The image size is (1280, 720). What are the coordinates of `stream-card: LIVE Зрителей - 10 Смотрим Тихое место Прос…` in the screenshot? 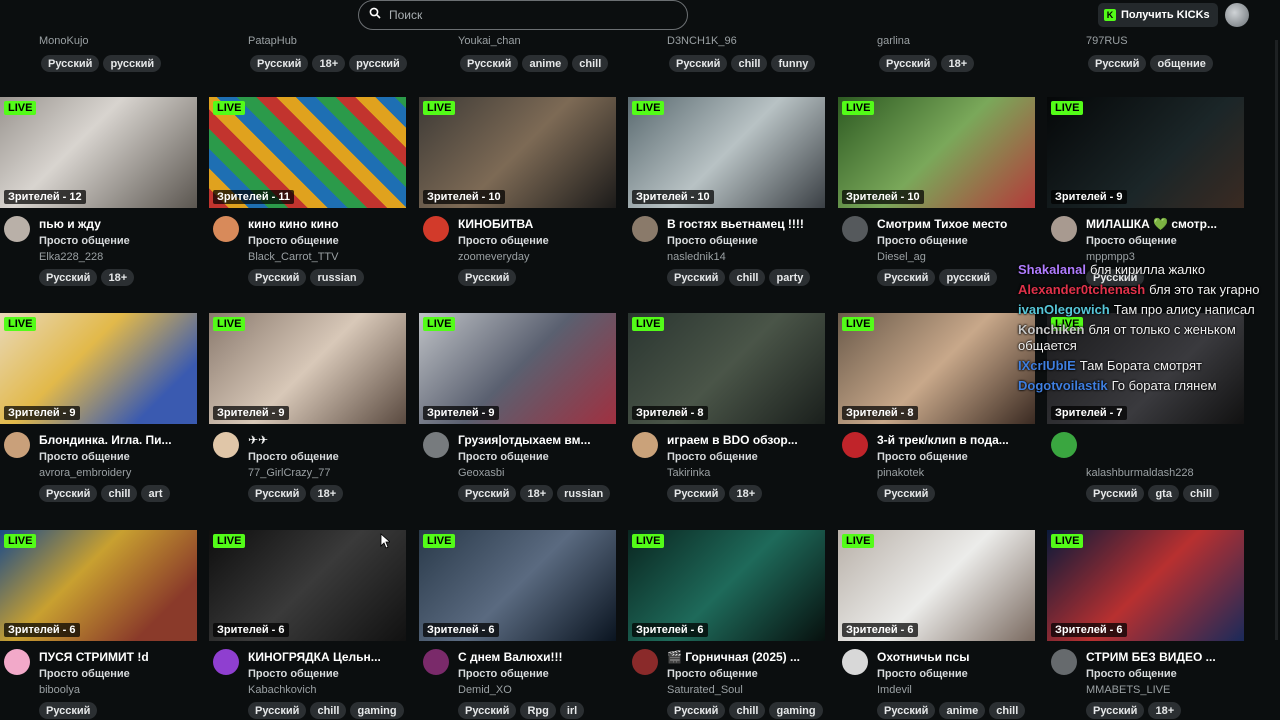 It's located at (936, 200).